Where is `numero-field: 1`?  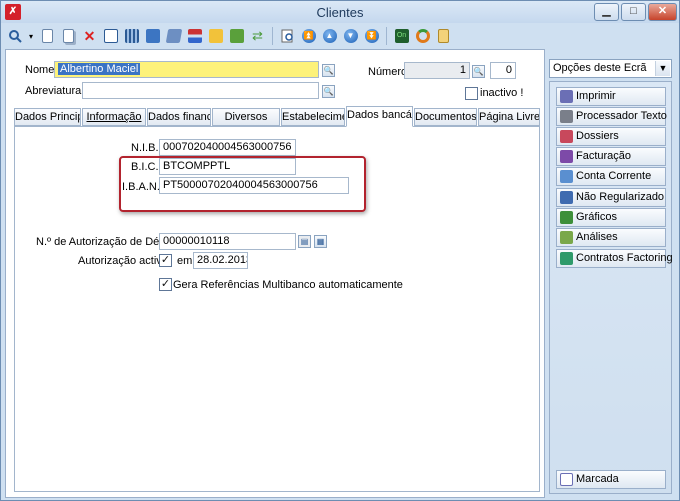
numero-field: 1 is located at coordinates (437, 70).